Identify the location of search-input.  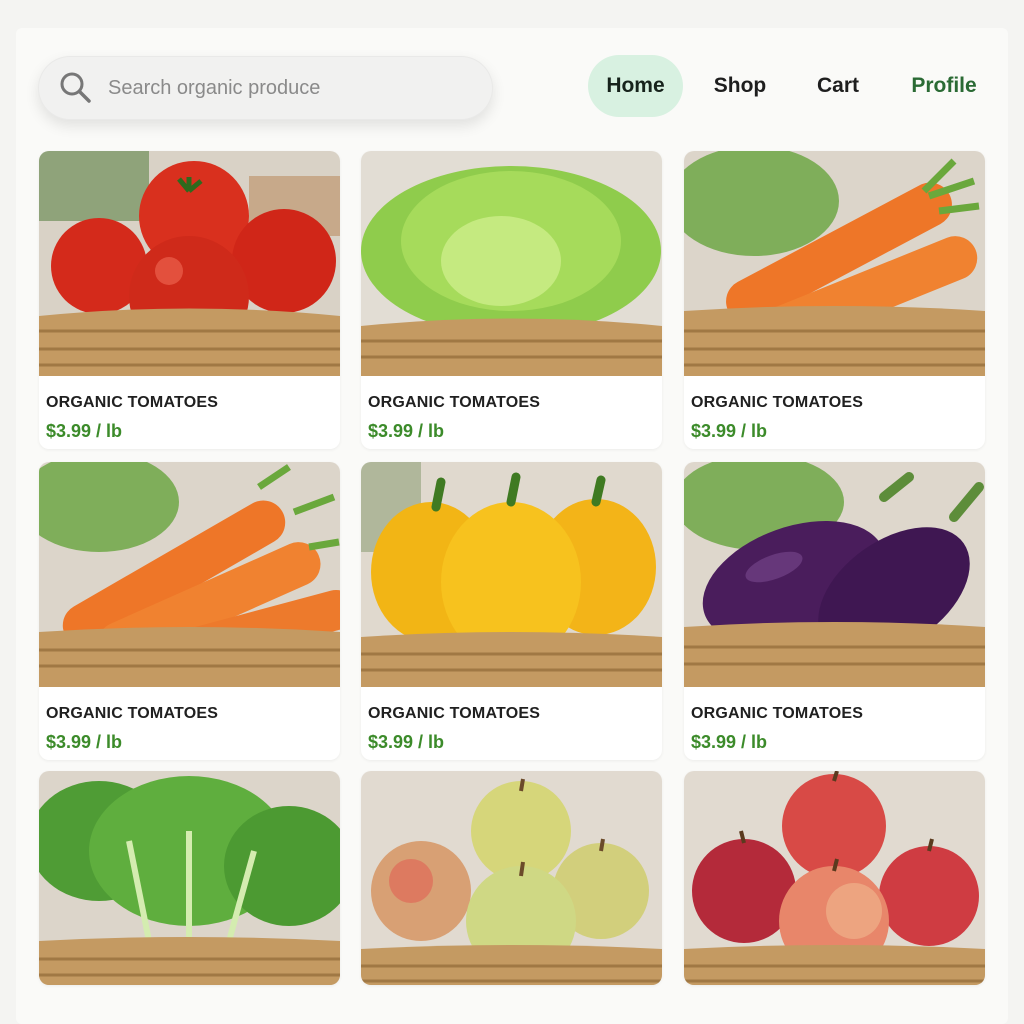
(278, 88).